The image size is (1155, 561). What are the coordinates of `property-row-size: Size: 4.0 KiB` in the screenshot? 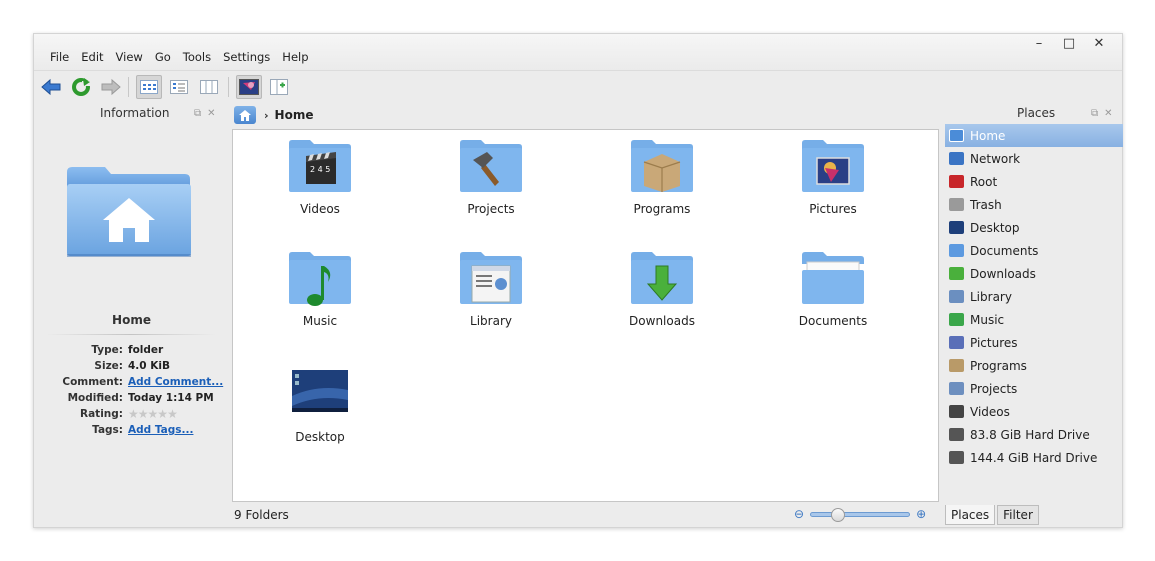 It's located at (131, 366).